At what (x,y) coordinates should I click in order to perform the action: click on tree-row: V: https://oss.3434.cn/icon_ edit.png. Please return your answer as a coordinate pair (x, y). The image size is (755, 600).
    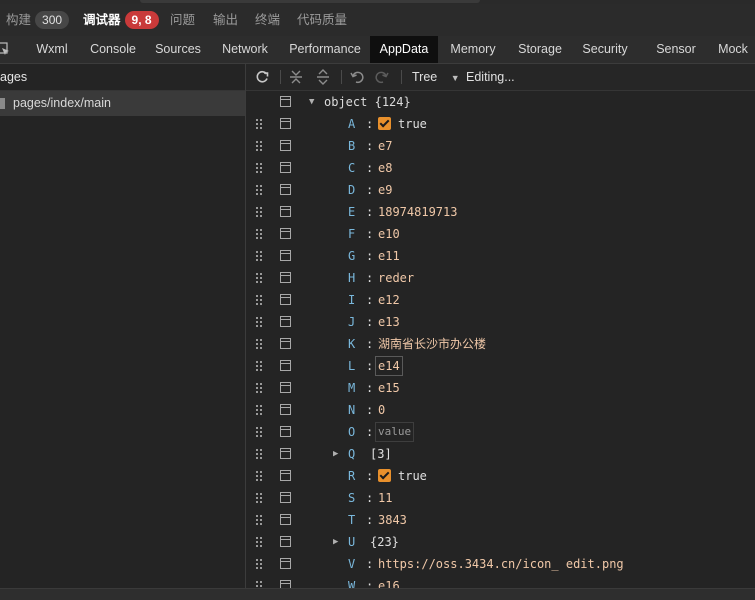
    Looking at the image, I should click on (500, 564).